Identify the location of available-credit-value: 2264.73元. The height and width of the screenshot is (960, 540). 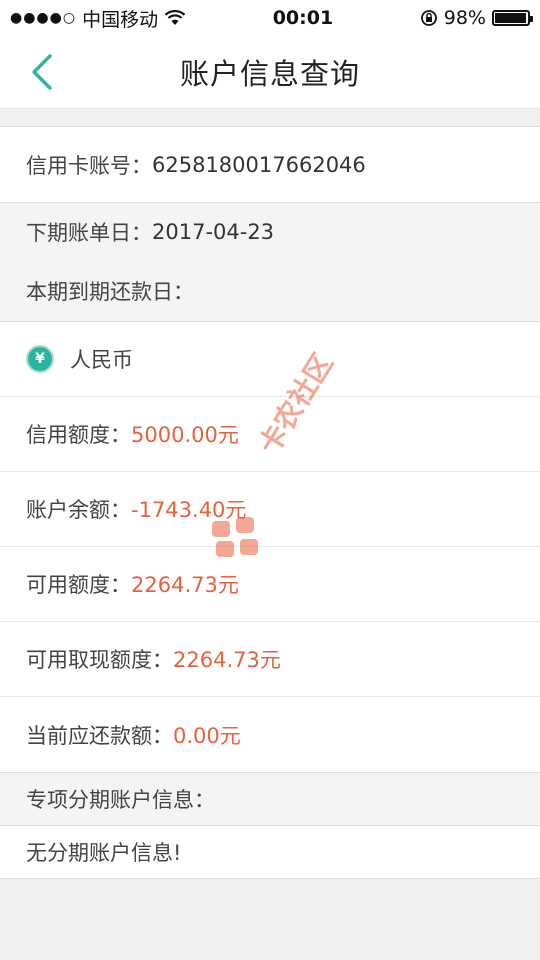
(185, 585).